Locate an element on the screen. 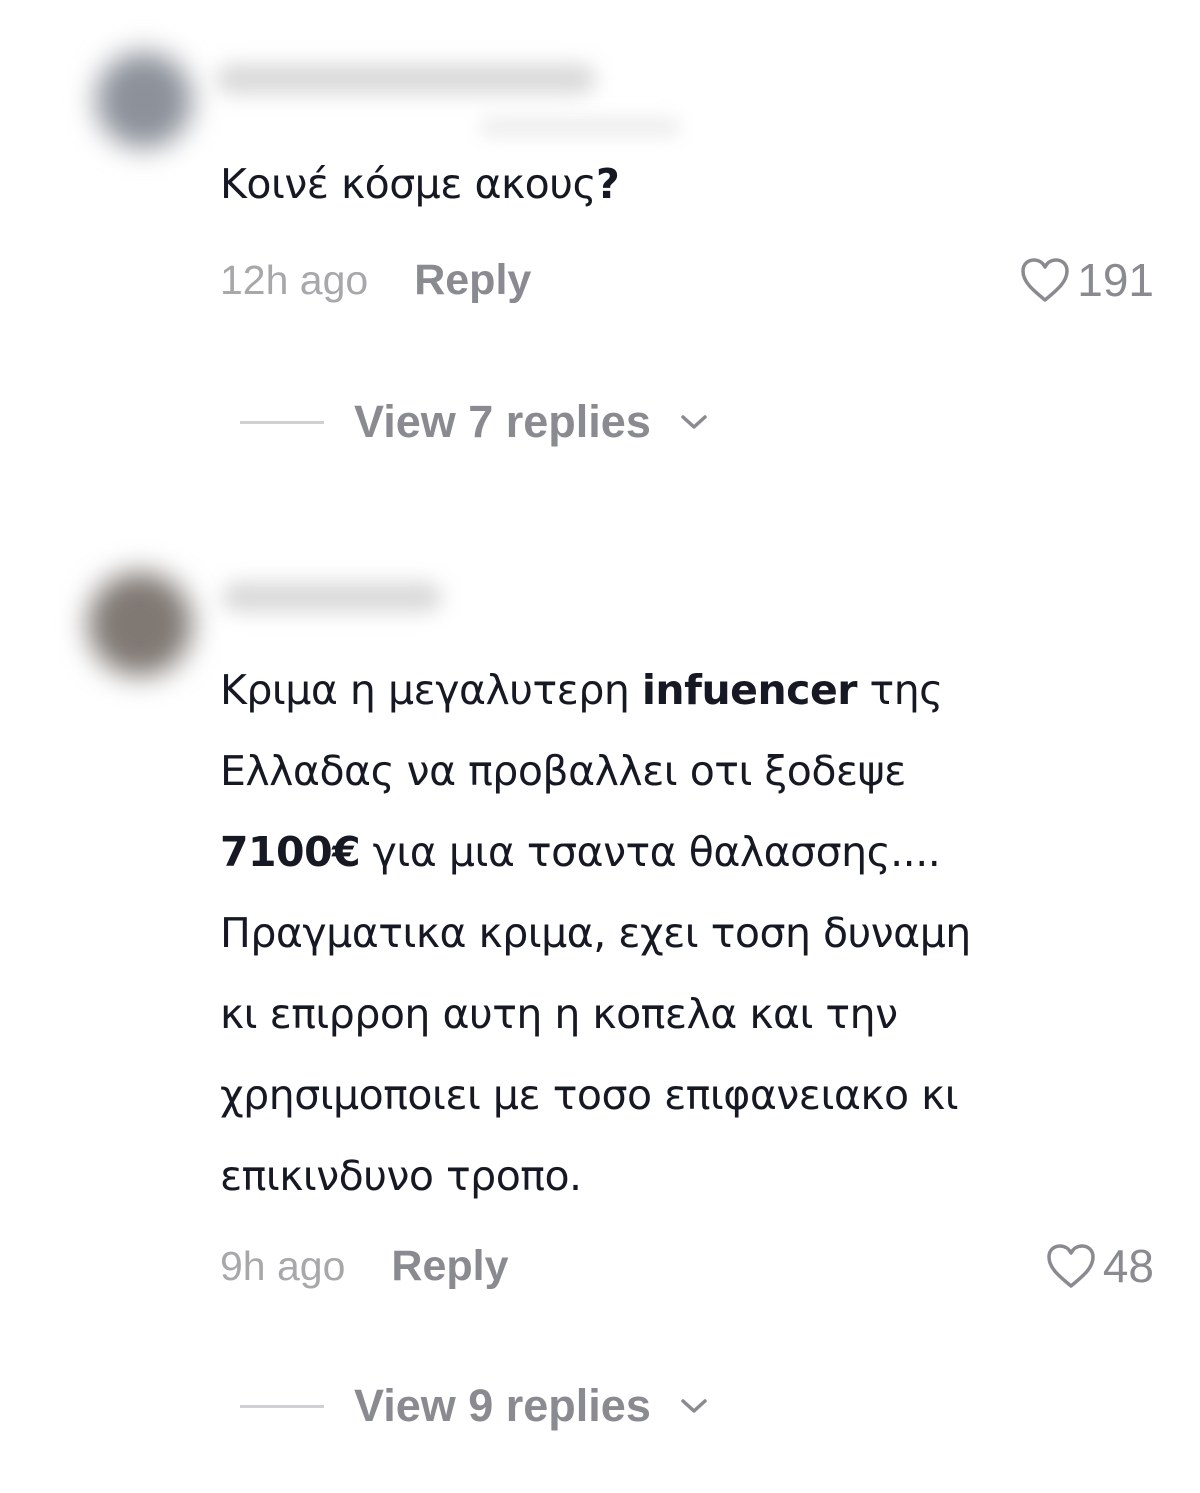  like-button: 191 is located at coordinates (1086, 280).